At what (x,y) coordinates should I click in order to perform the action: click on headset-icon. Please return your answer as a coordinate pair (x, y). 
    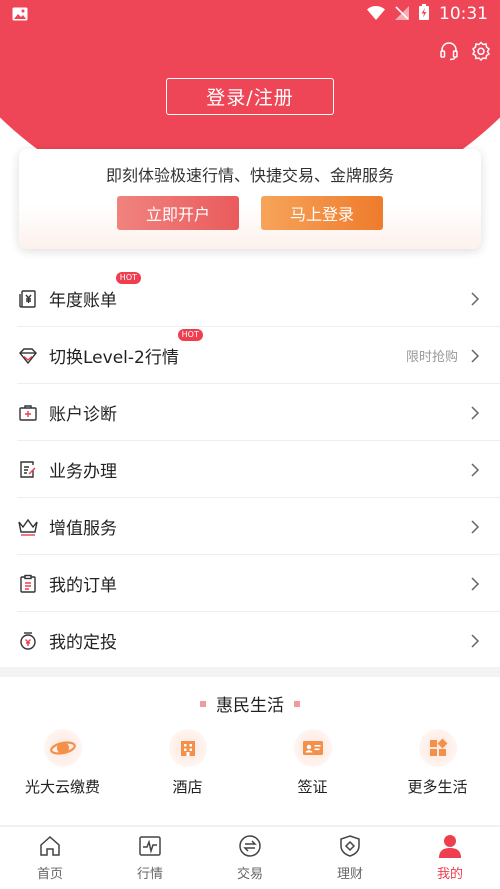
    Looking at the image, I should click on (449, 51).